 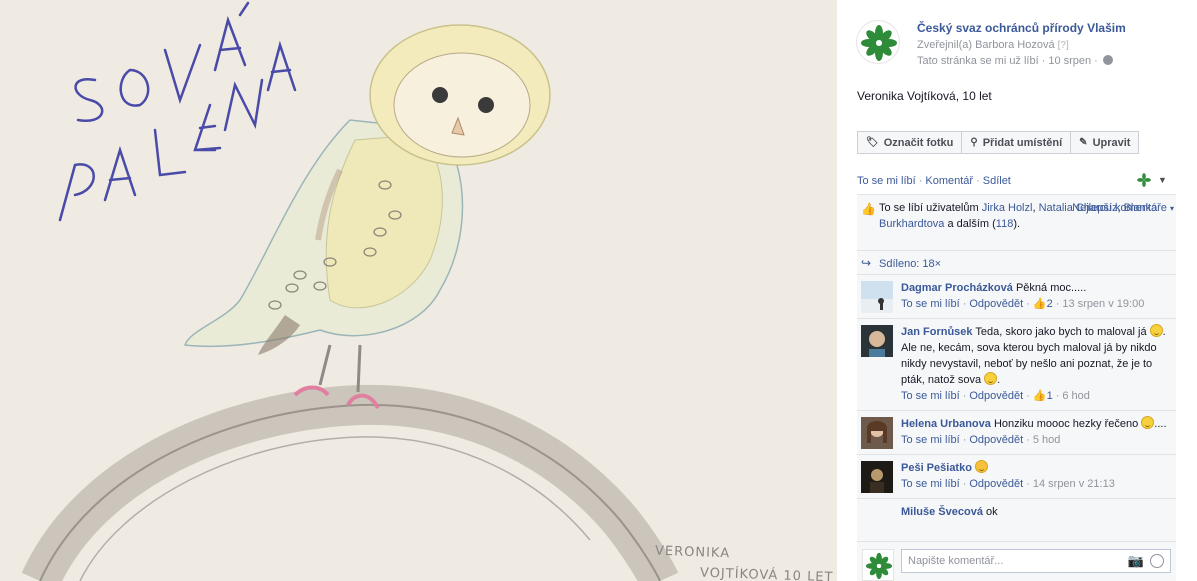 What do you see at coordinates (1022, 142) in the screenshot?
I see `add-location-label: Přidat umístění` at bounding box center [1022, 142].